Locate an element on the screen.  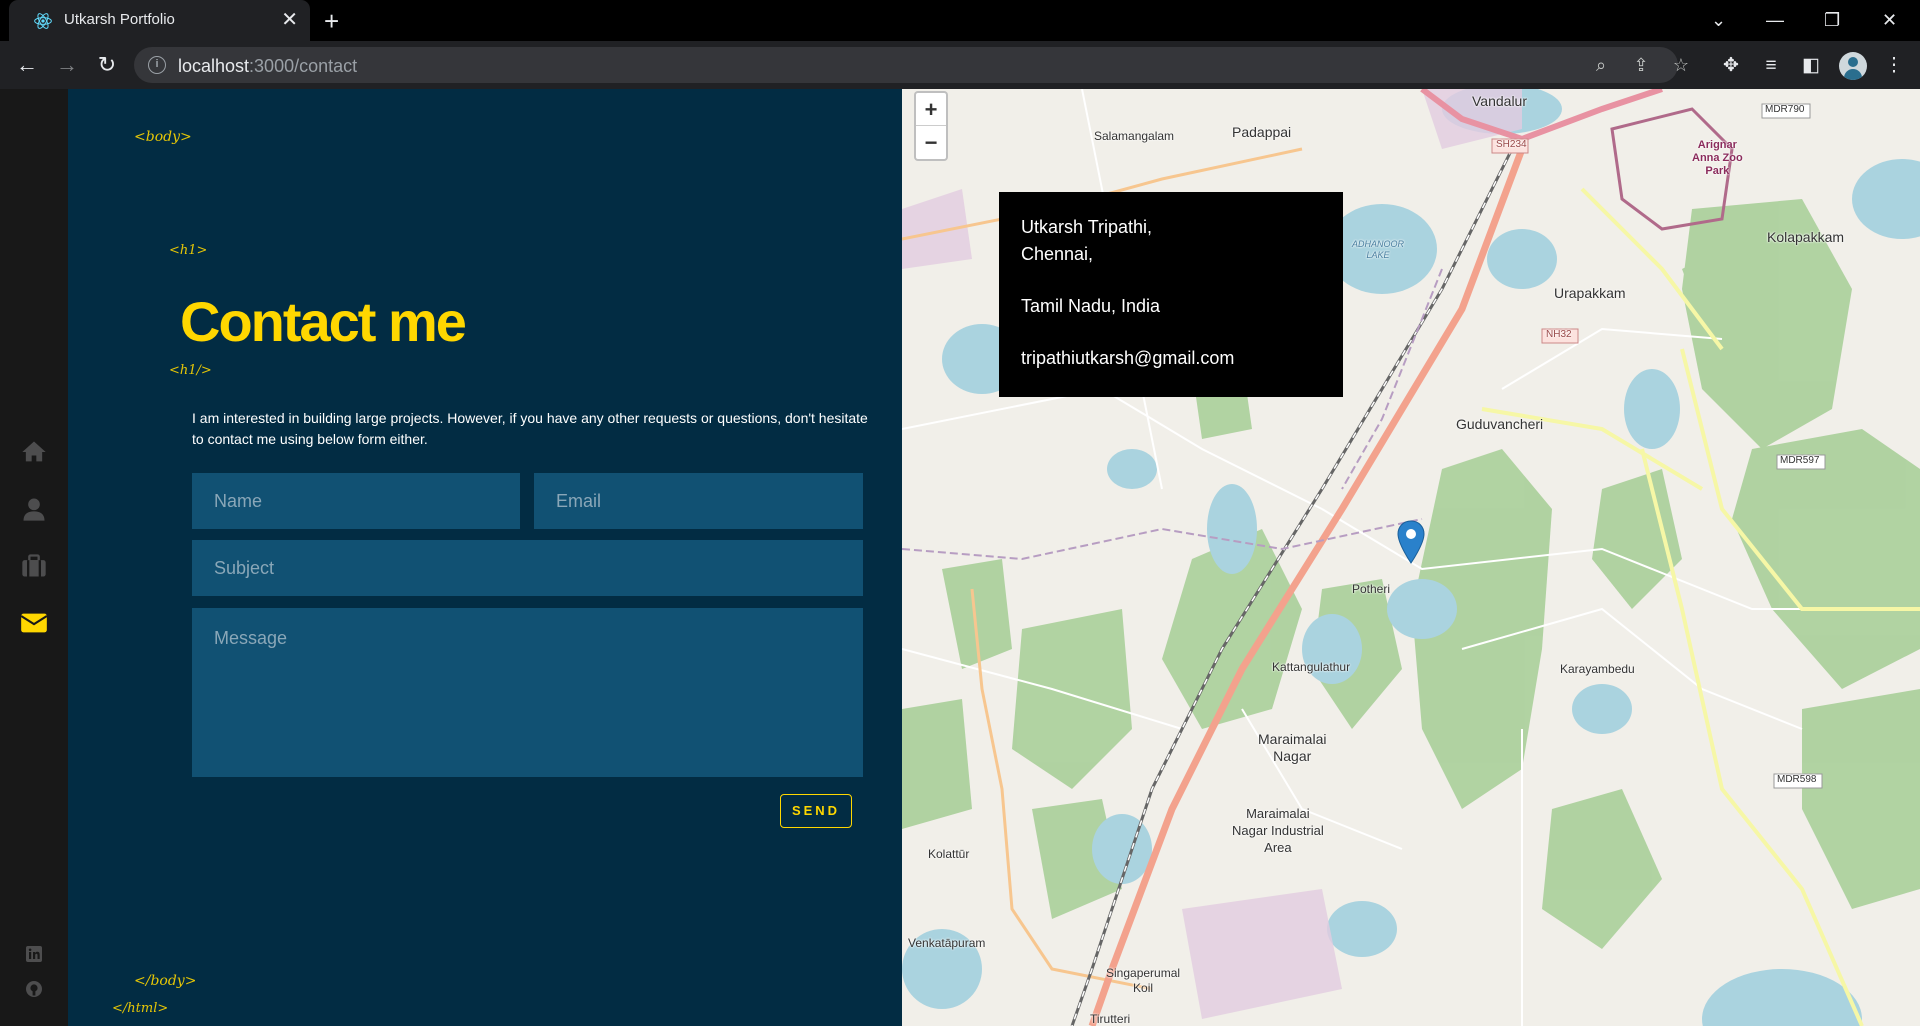
road-label: MDR597 is located at coordinates (1800, 460).